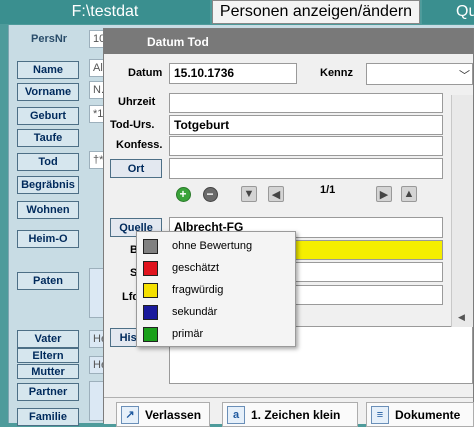 The image size is (474, 427). I want to click on dokumente-label: Dokumente, so click(428, 414).